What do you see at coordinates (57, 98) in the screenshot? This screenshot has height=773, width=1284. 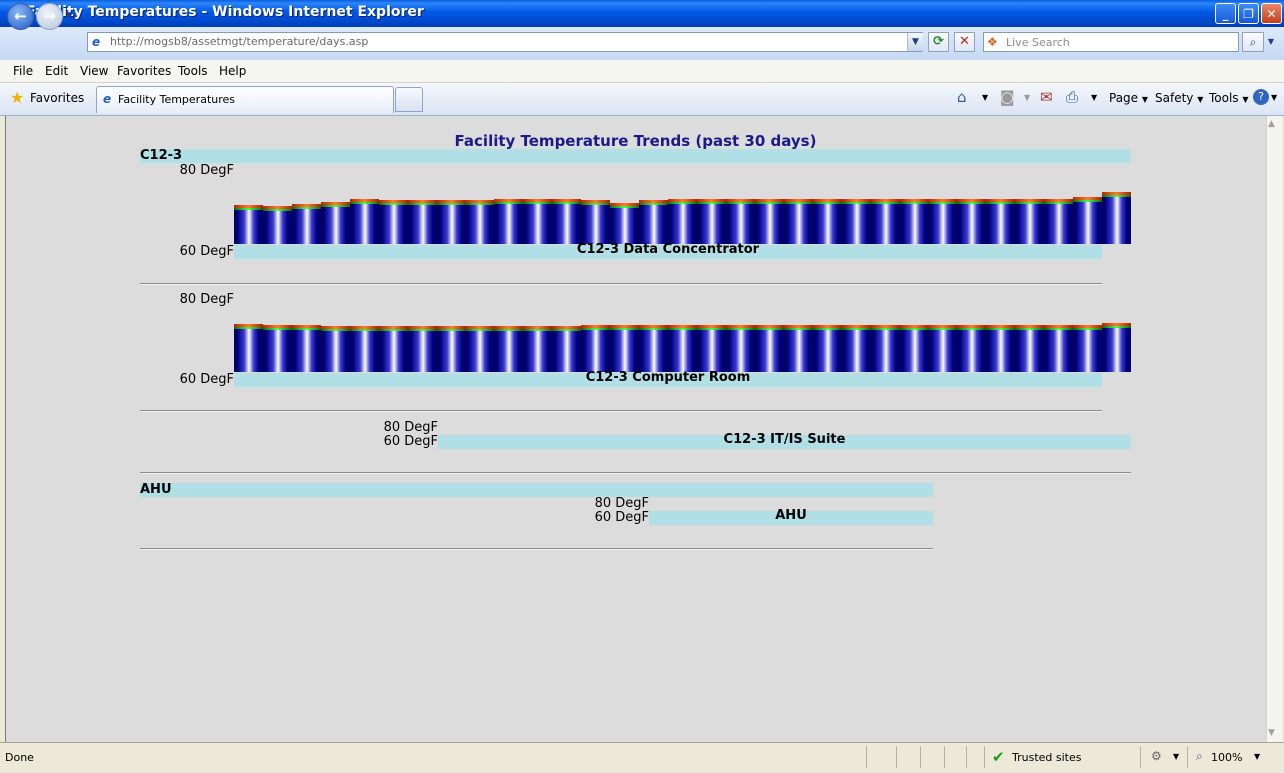 I see `favorites-button: Favorites` at bounding box center [57, 98].